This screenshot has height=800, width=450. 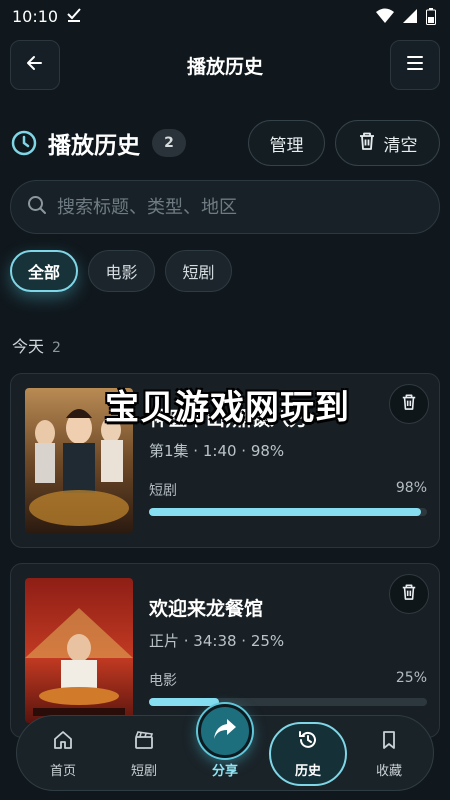 I want to click on filter-chip-label: 电影, so click(x=121, y=272).